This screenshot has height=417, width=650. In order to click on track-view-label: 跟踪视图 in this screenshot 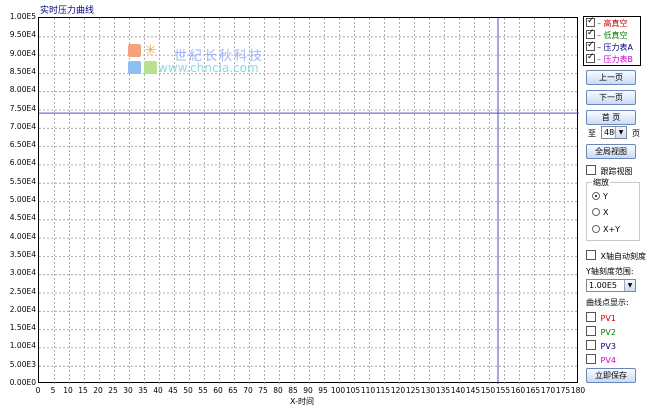, I will do `click(616, 171)`.